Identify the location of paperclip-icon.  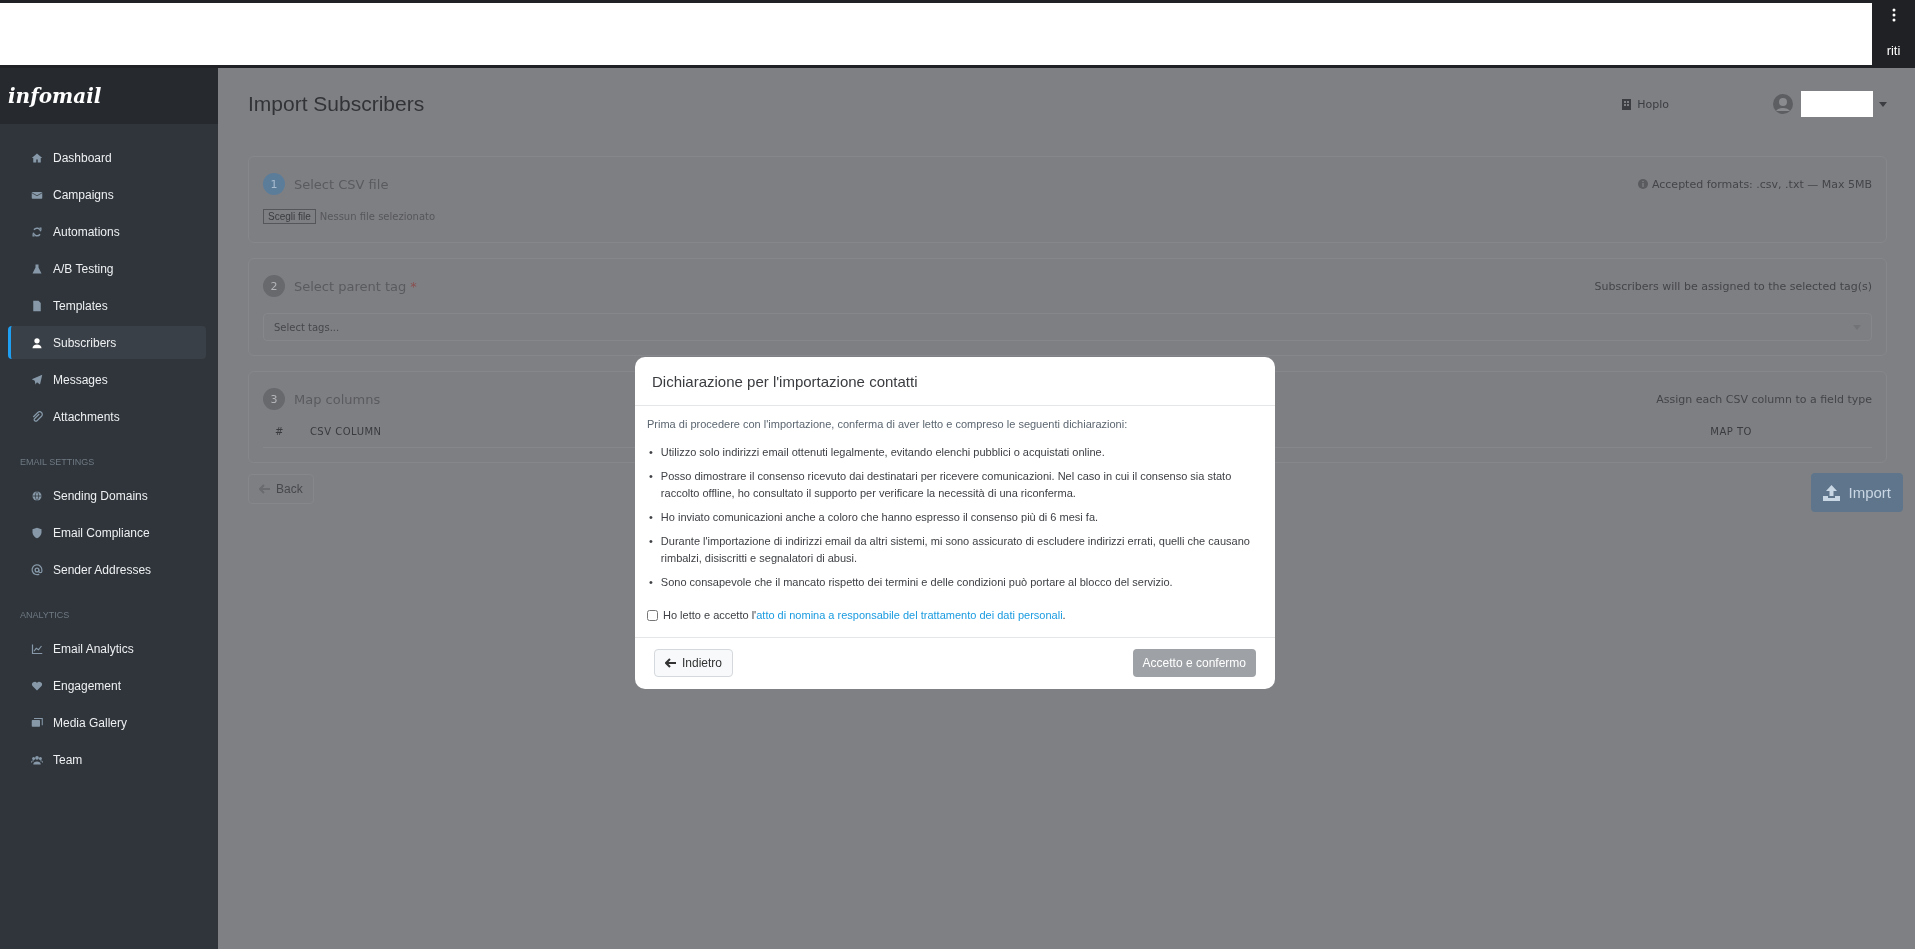
(37, 416).